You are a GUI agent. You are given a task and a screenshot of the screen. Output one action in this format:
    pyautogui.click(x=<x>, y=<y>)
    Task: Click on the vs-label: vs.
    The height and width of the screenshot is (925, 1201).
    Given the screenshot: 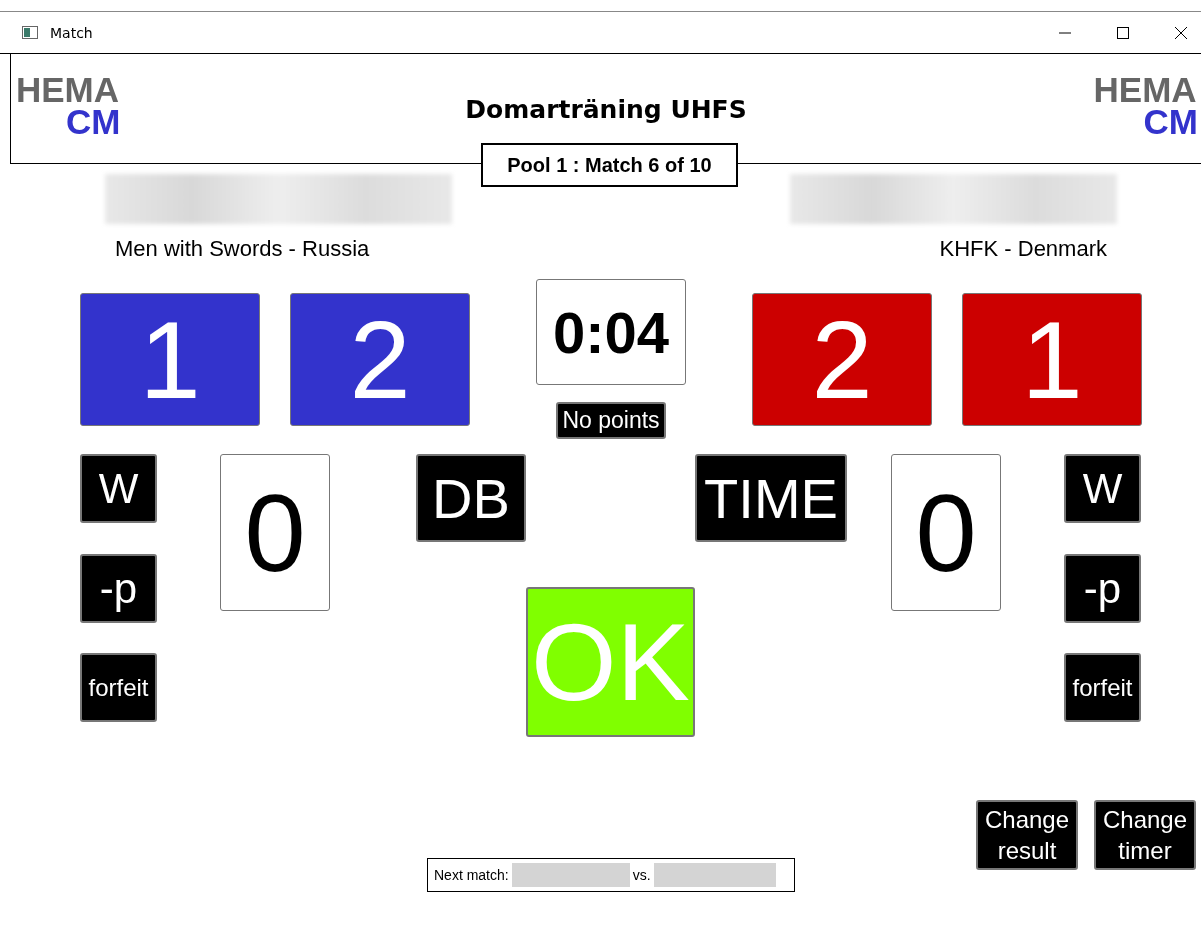 What is the action you would take?
    pyautogui.click(x=641, y=875)
    